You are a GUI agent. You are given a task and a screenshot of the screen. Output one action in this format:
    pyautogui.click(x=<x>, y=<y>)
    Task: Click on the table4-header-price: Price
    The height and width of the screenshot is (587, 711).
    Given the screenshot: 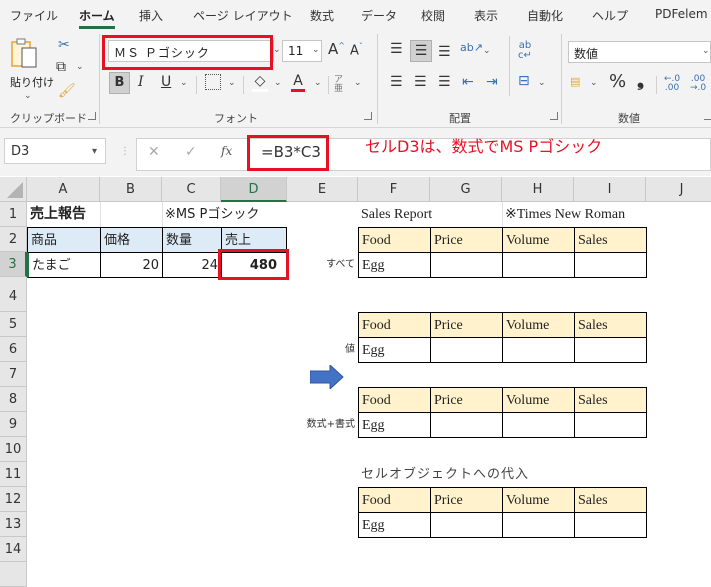 What is the action you would take?
    pyautogui.click(x=466, y=500)
    